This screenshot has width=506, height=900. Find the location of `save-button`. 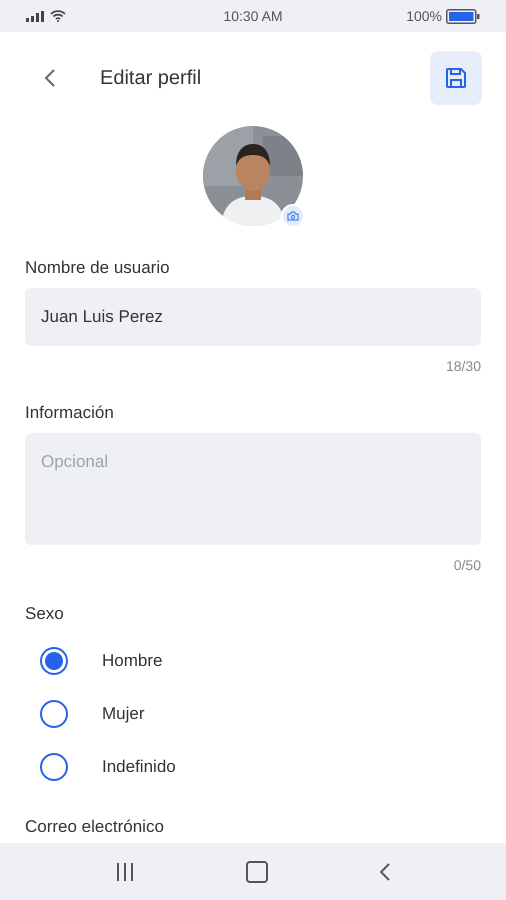

save-button is located at coordinates (456, 78).